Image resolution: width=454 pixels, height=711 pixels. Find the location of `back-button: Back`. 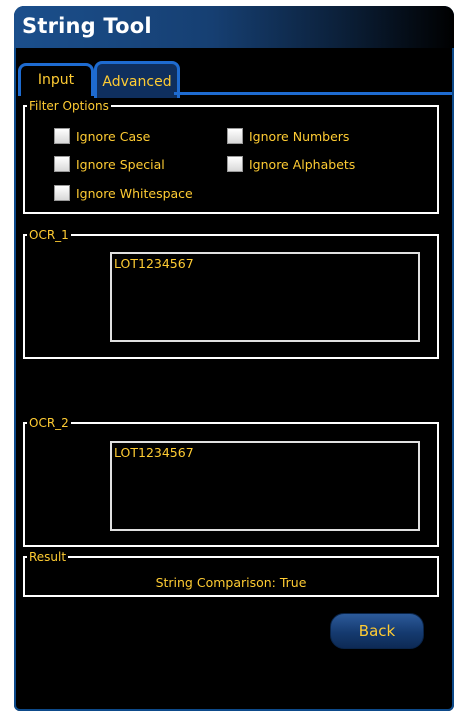

back-button: Back is located at coordinates (377, 631).